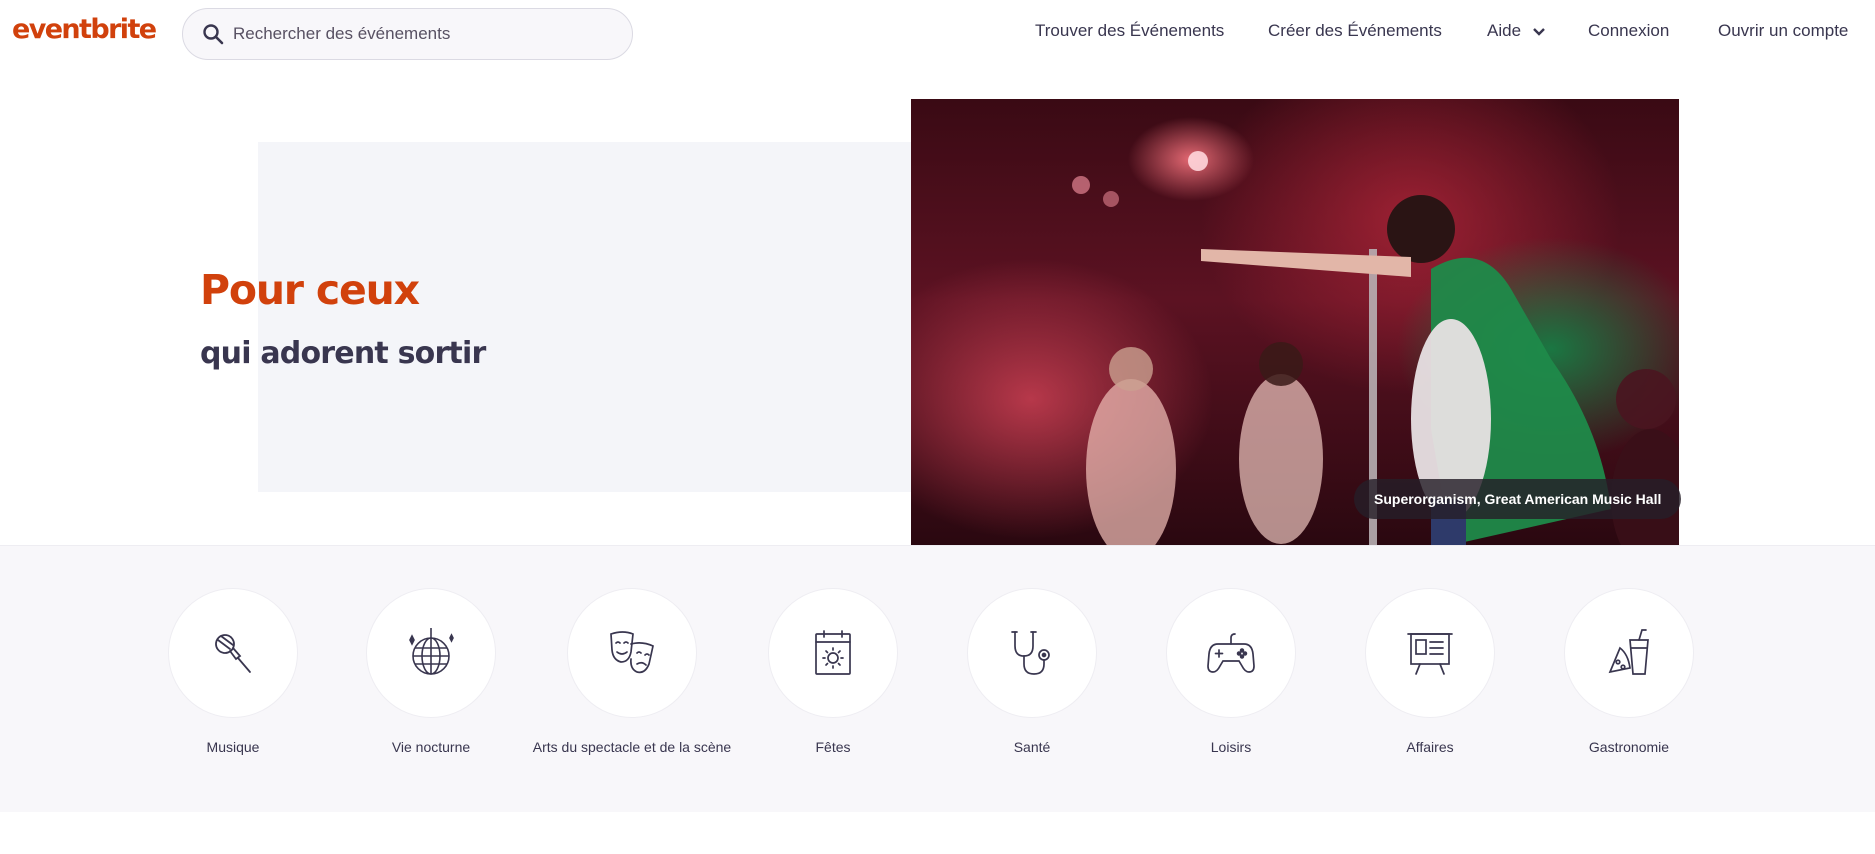 This screenshot has width=1875, height=854. Describe the element at coordinates (1518, 499) in the screenshot. I see `photo-caption: Superorganism, Great American Music Hall` at that location.